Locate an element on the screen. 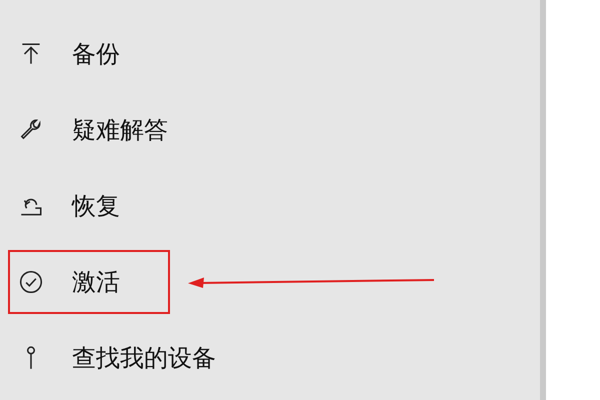 The height and width of the screenshot is (400, 600). nav-item: 恢复 is located at coordinates (89, 206).